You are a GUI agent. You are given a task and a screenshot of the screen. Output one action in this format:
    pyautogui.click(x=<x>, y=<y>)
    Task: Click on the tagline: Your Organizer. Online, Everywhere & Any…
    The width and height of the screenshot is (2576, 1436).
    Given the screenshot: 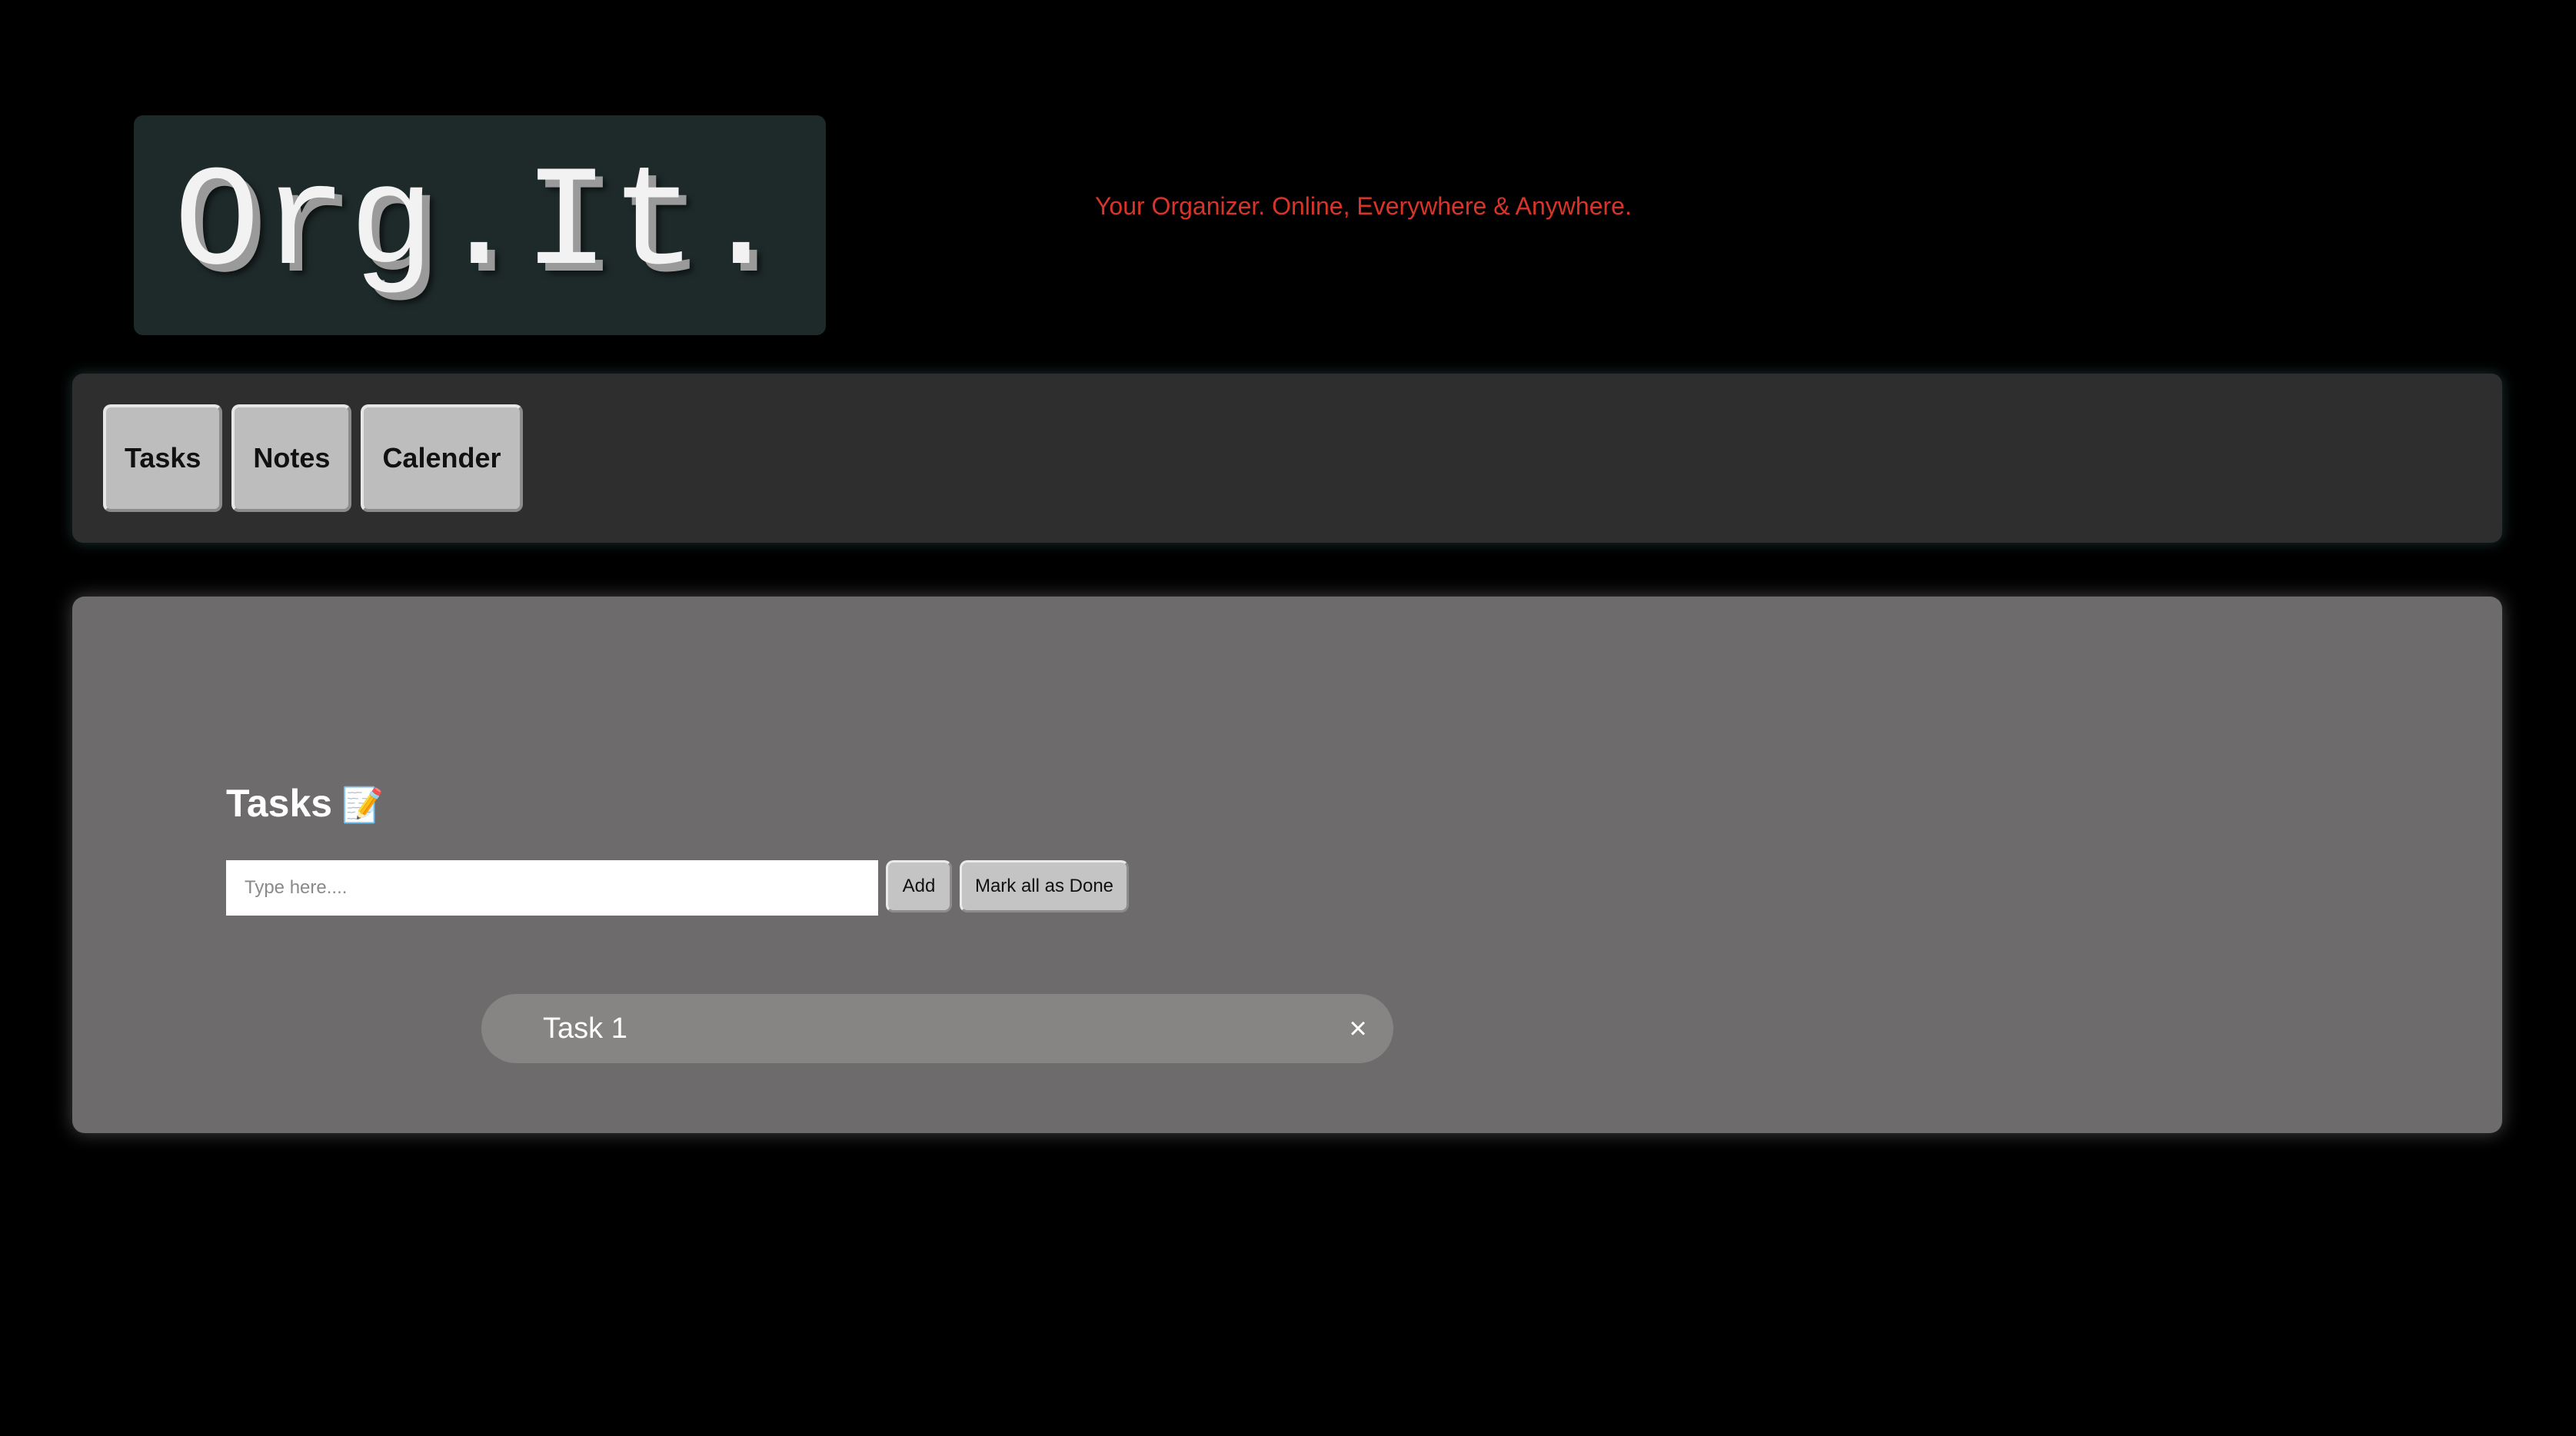 What is the action you would take?
    pyautogui.click(x=1363, y=206)
    